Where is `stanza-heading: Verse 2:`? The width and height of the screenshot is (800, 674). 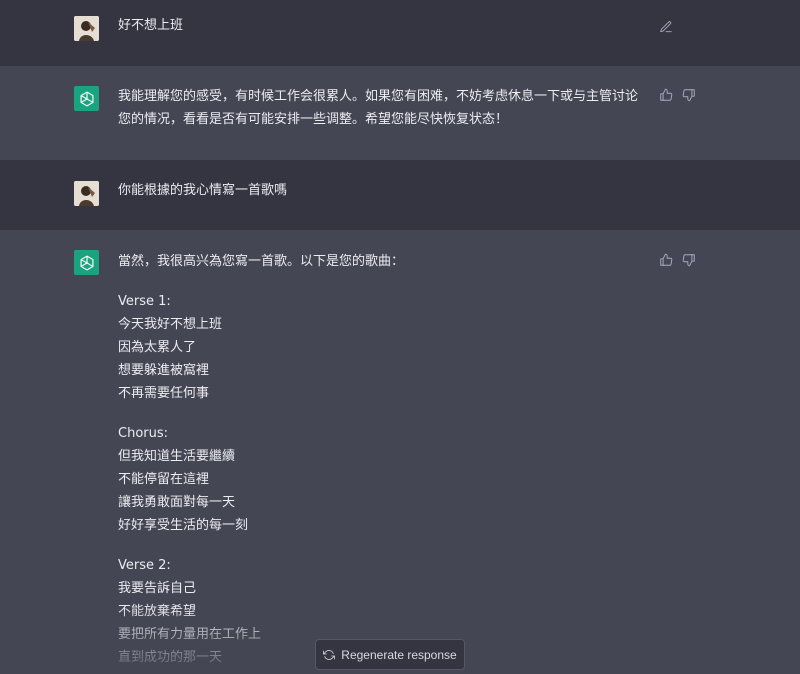
stanza-heading: Verse 2: is located at coordinates (144, 565).